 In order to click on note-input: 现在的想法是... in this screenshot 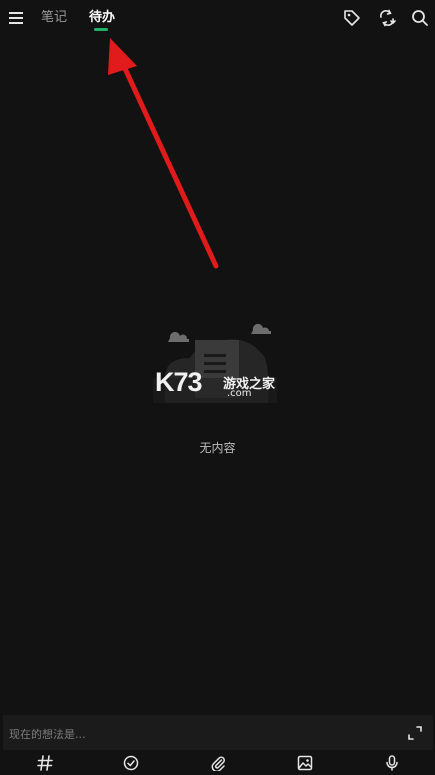, I will do `click(218, 732)`.